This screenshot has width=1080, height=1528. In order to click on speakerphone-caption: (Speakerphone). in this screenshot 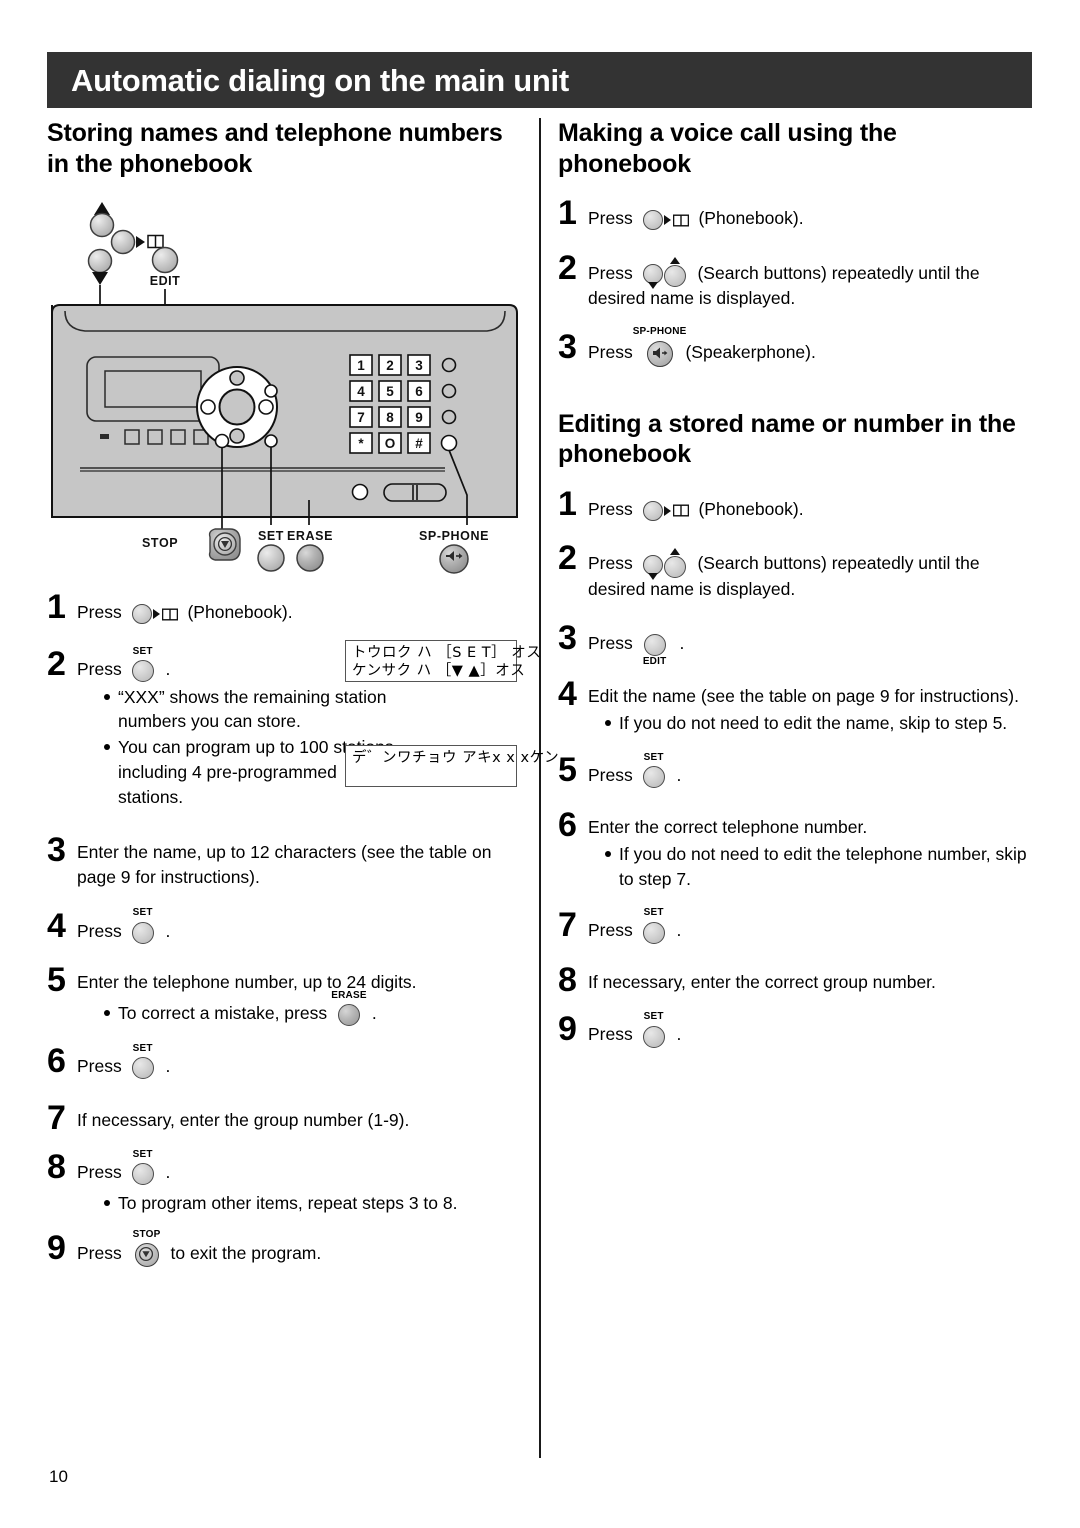, I will do `click(750, 352)`.